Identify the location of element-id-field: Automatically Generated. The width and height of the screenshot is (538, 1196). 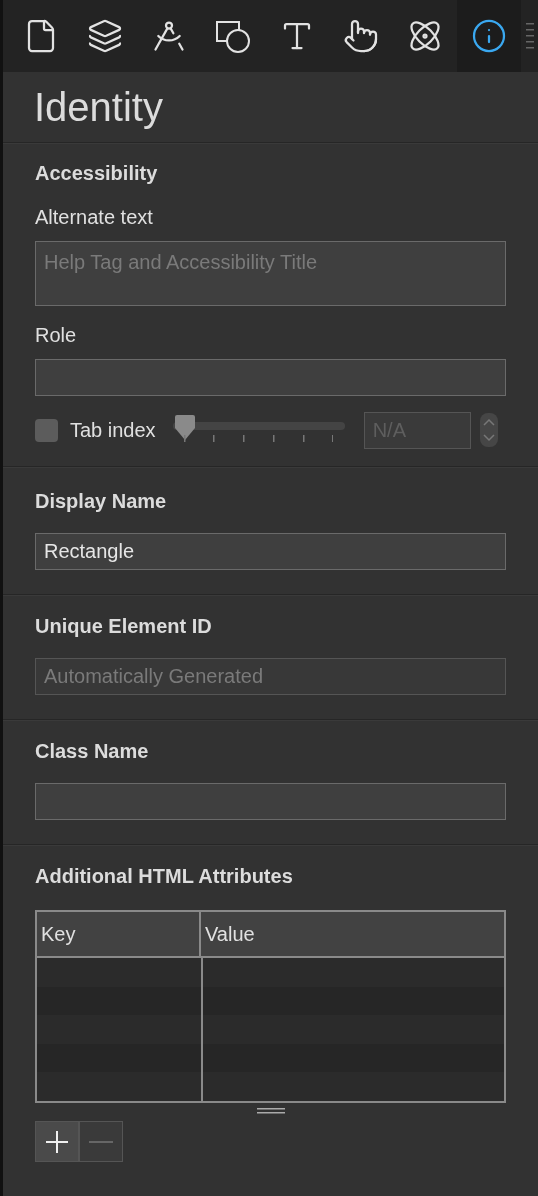
(270, 676).